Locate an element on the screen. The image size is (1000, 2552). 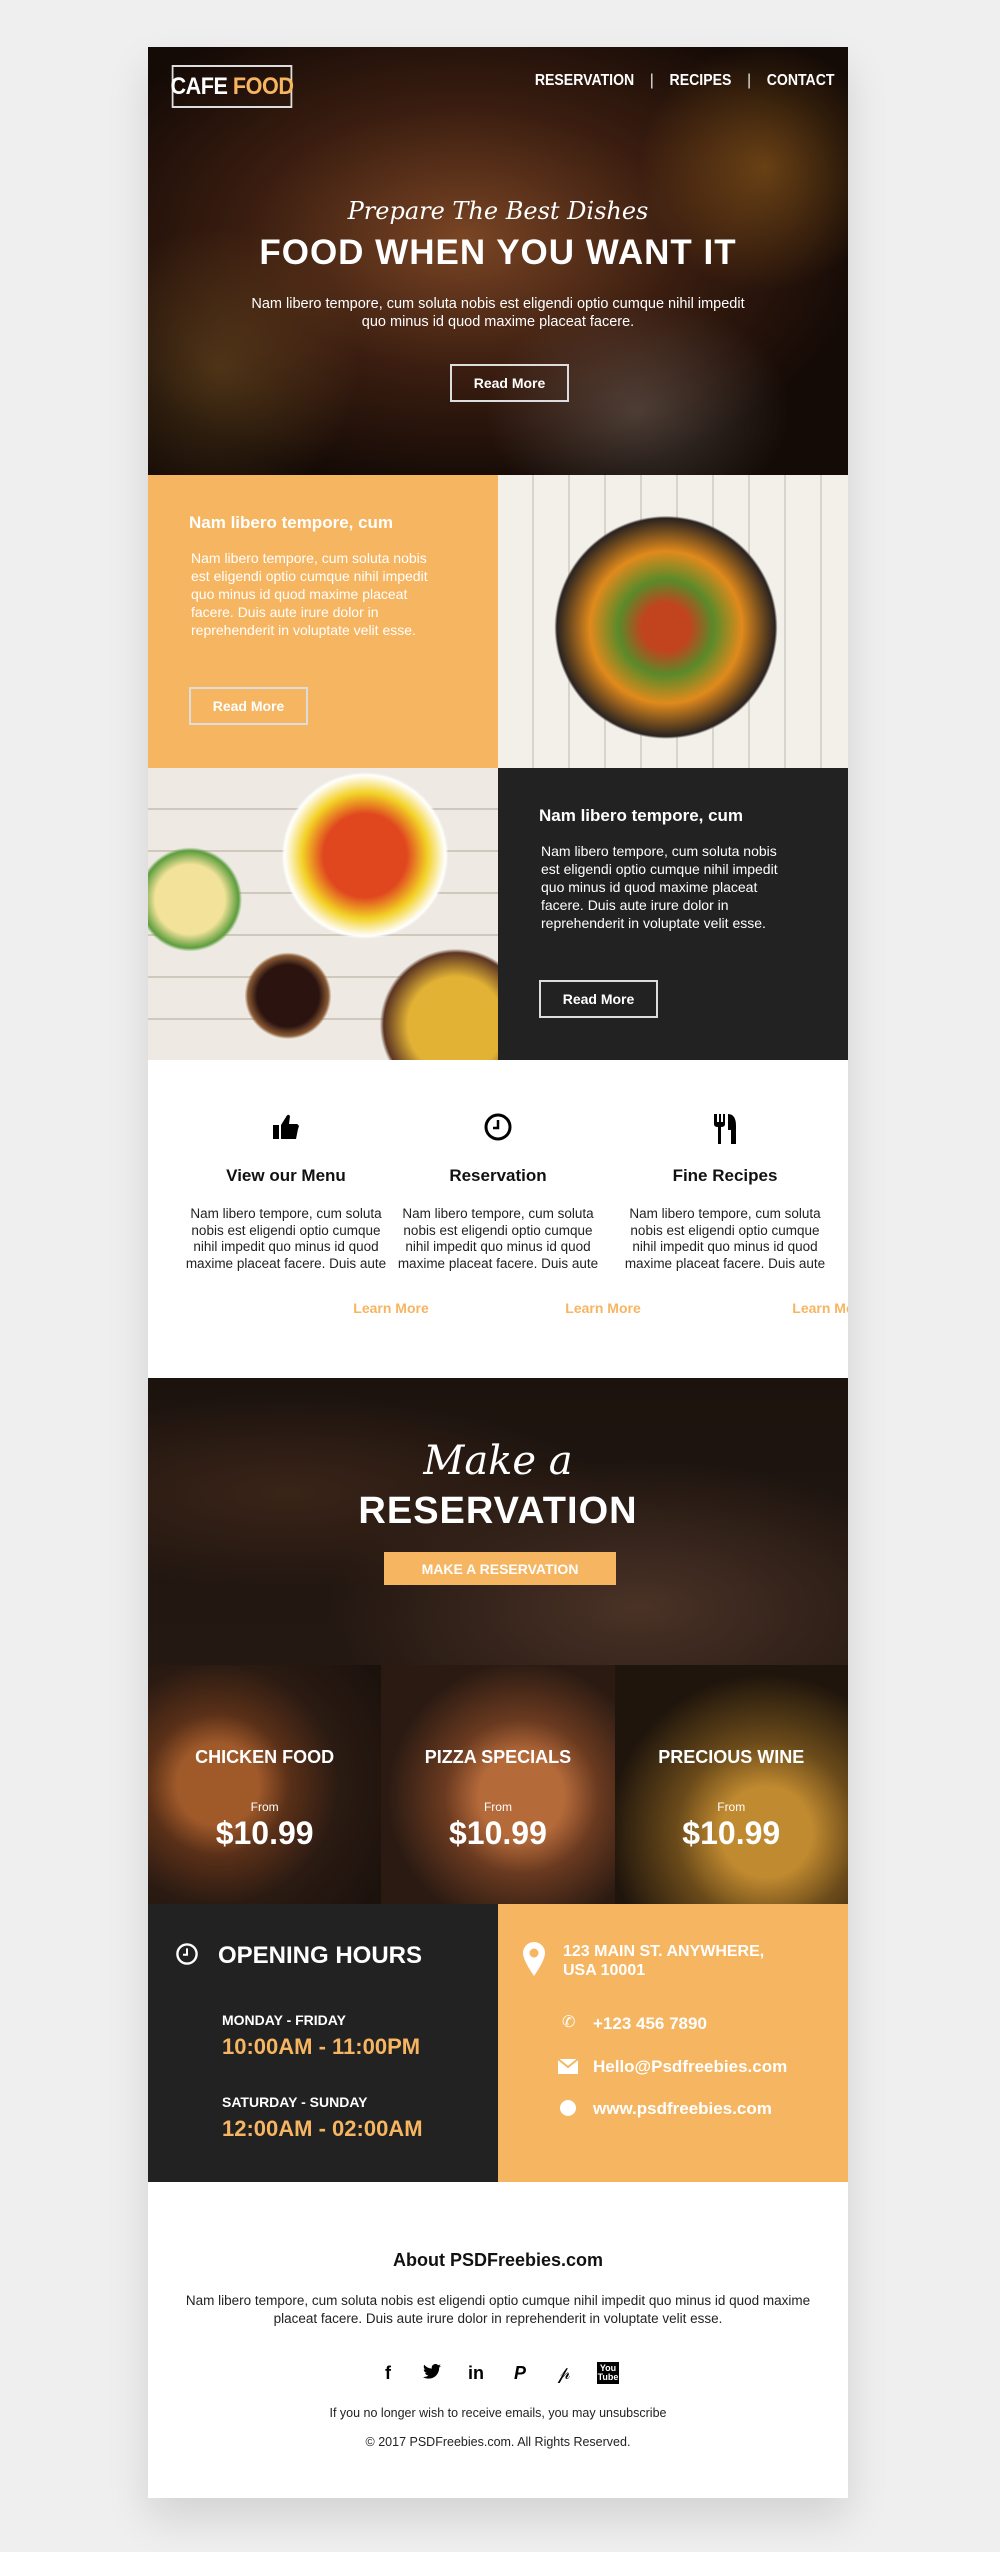
address: 123 MAIN ST. ANYWHERE, USA 10001 is located at coordinates (663, 1961).